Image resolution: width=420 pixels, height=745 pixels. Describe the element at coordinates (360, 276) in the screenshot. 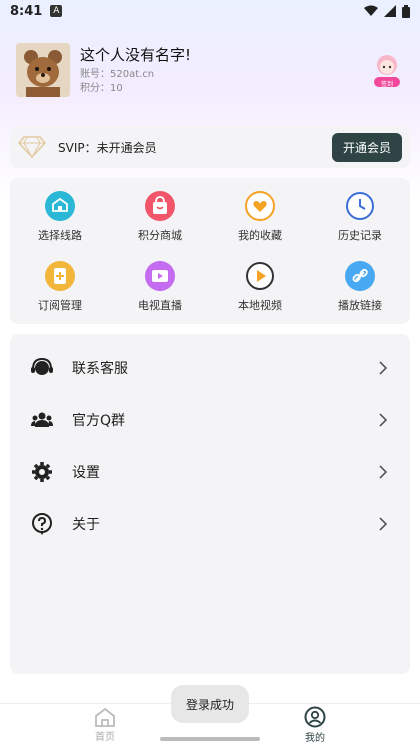

I see `link-icon` at that location.